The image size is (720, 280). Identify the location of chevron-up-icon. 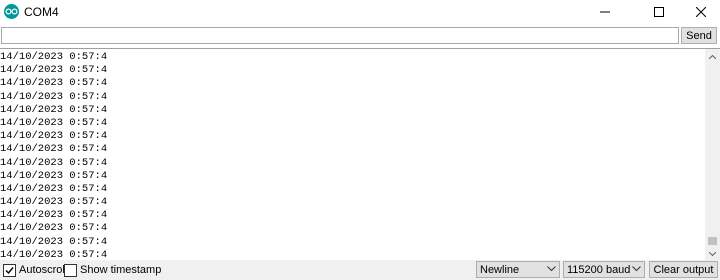
(712, 56).